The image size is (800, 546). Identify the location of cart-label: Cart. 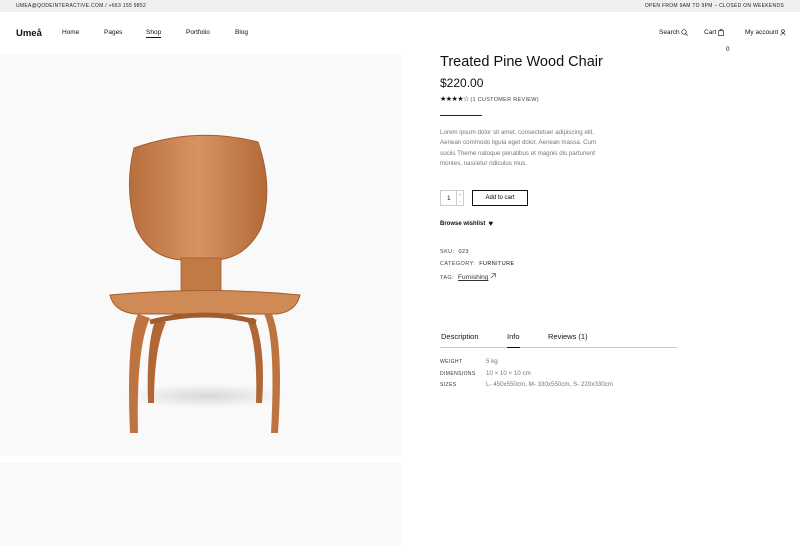
(710, 33).